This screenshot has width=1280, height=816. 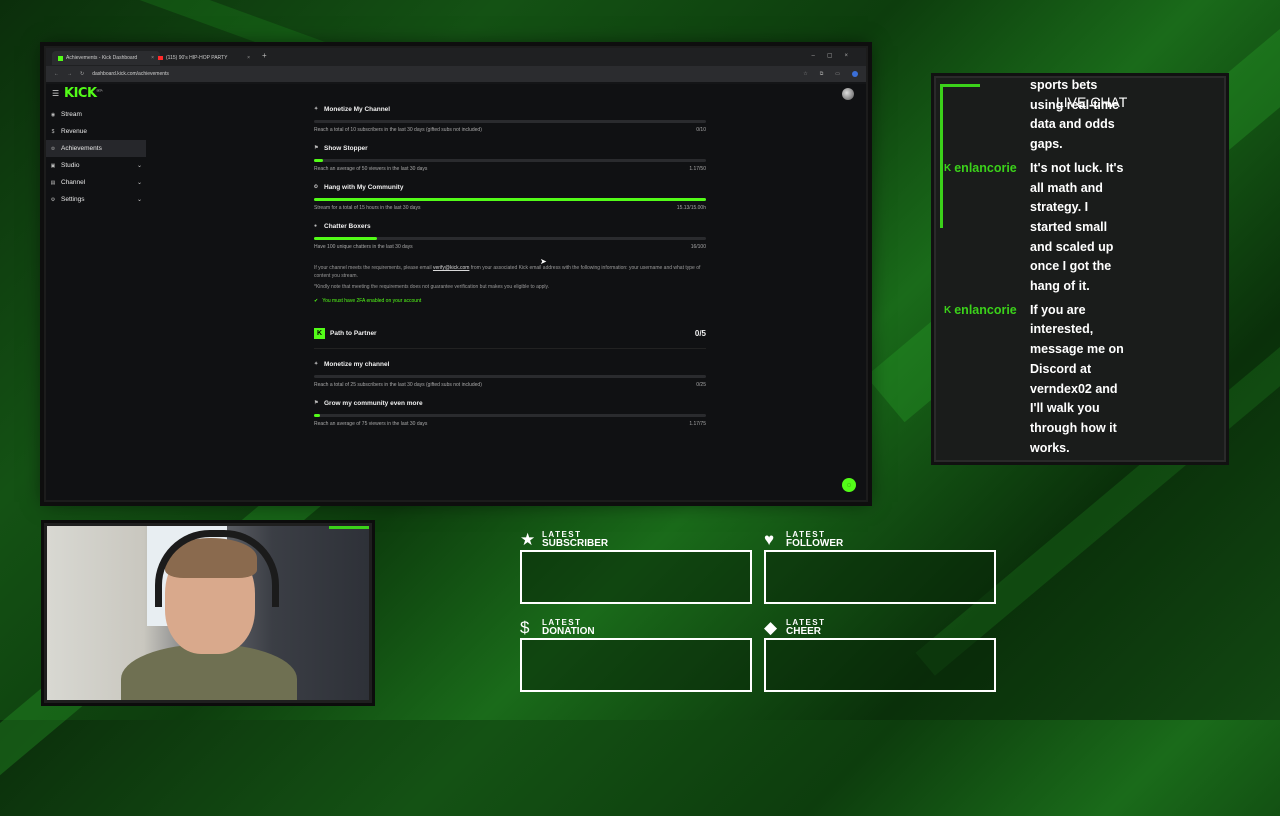 I want to click on latest-follower-widget: ♥ LATEST FOLLOWER, so click(x=880, y=567).